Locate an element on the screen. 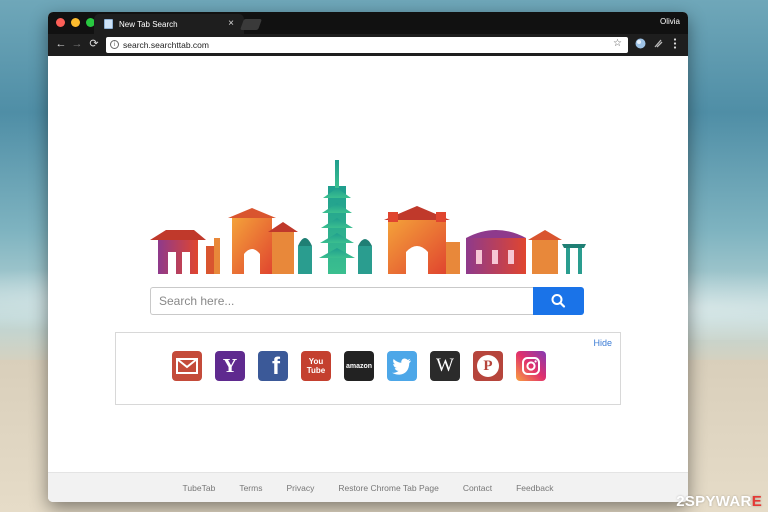 The width and height of the screenshot is (768, 512). mail-shortcut is located at coordinates (187, 366).